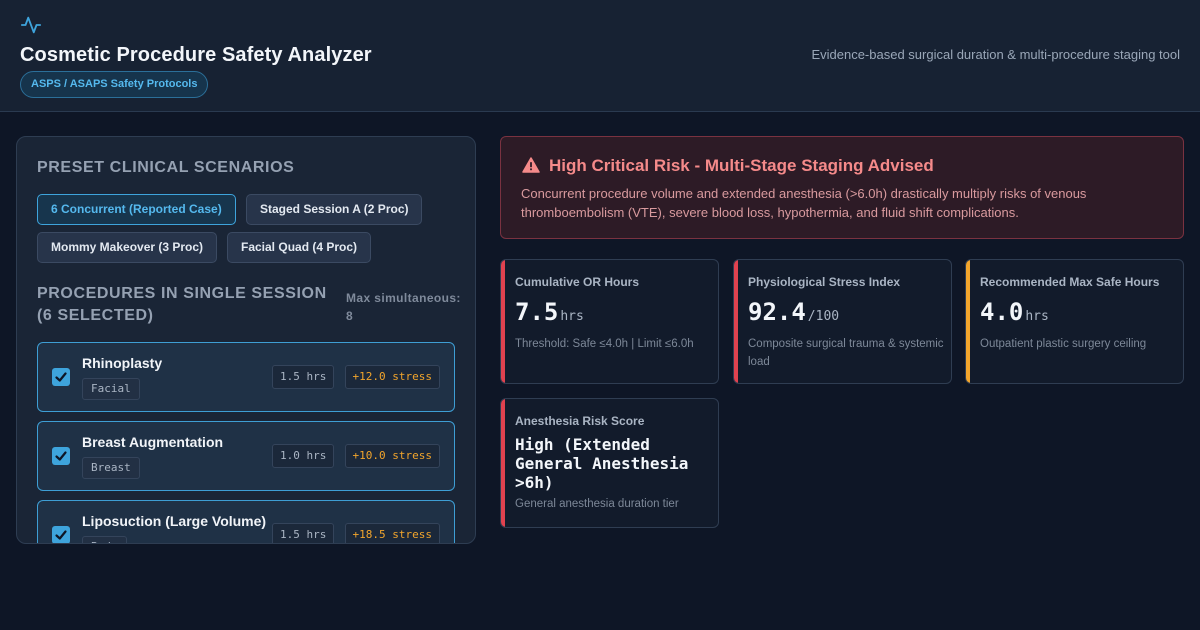 This screenshot has width=1200, height=630. Describe the element at coordinates (174, 521) in the screenshot. I see `procedure-name: Liposuction (Large Volume)` at that location.